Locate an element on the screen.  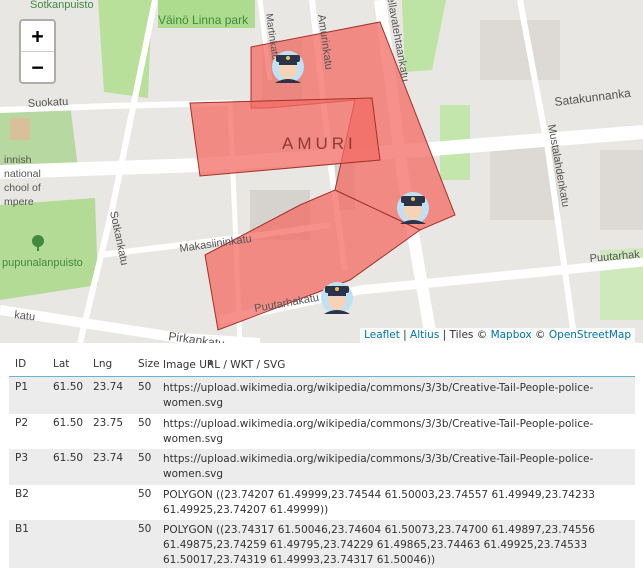
cell-id: P3 is located at coordinates (22, 458).